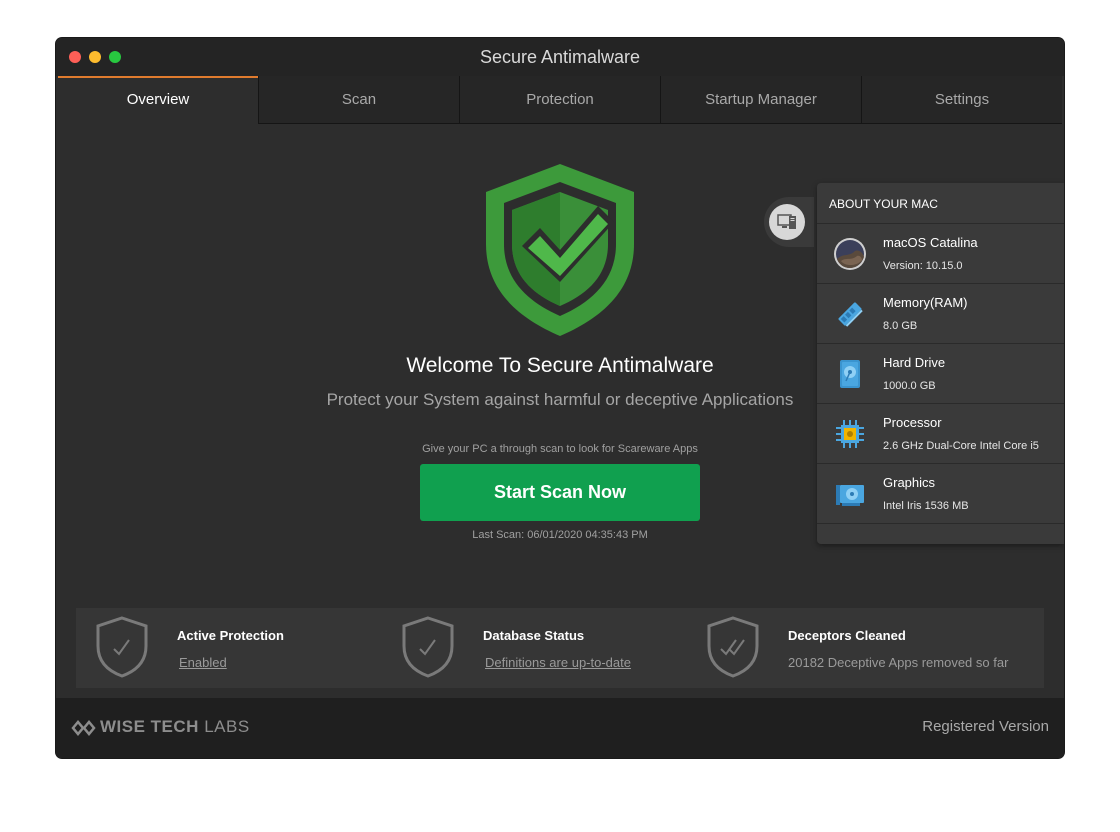 This screenshot has width=1120, height=832. What do you see at coordinates (560, 728) in the screenshot?
I see `footer-bar: WISE TECH LABS Registered Version` at bounding box center [560, 728].